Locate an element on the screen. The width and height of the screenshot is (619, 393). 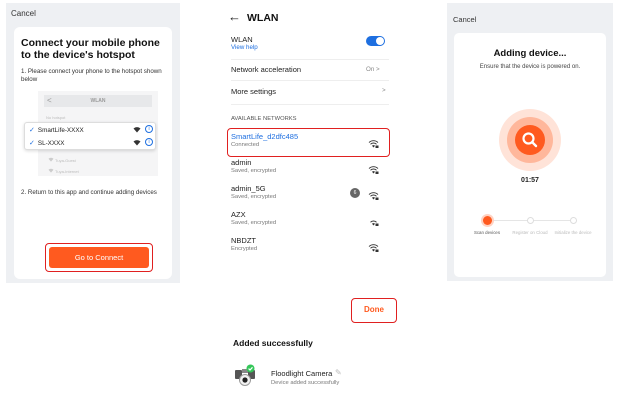
go-to-connect-button: Go to Connect is located at coordinates (99, 257).